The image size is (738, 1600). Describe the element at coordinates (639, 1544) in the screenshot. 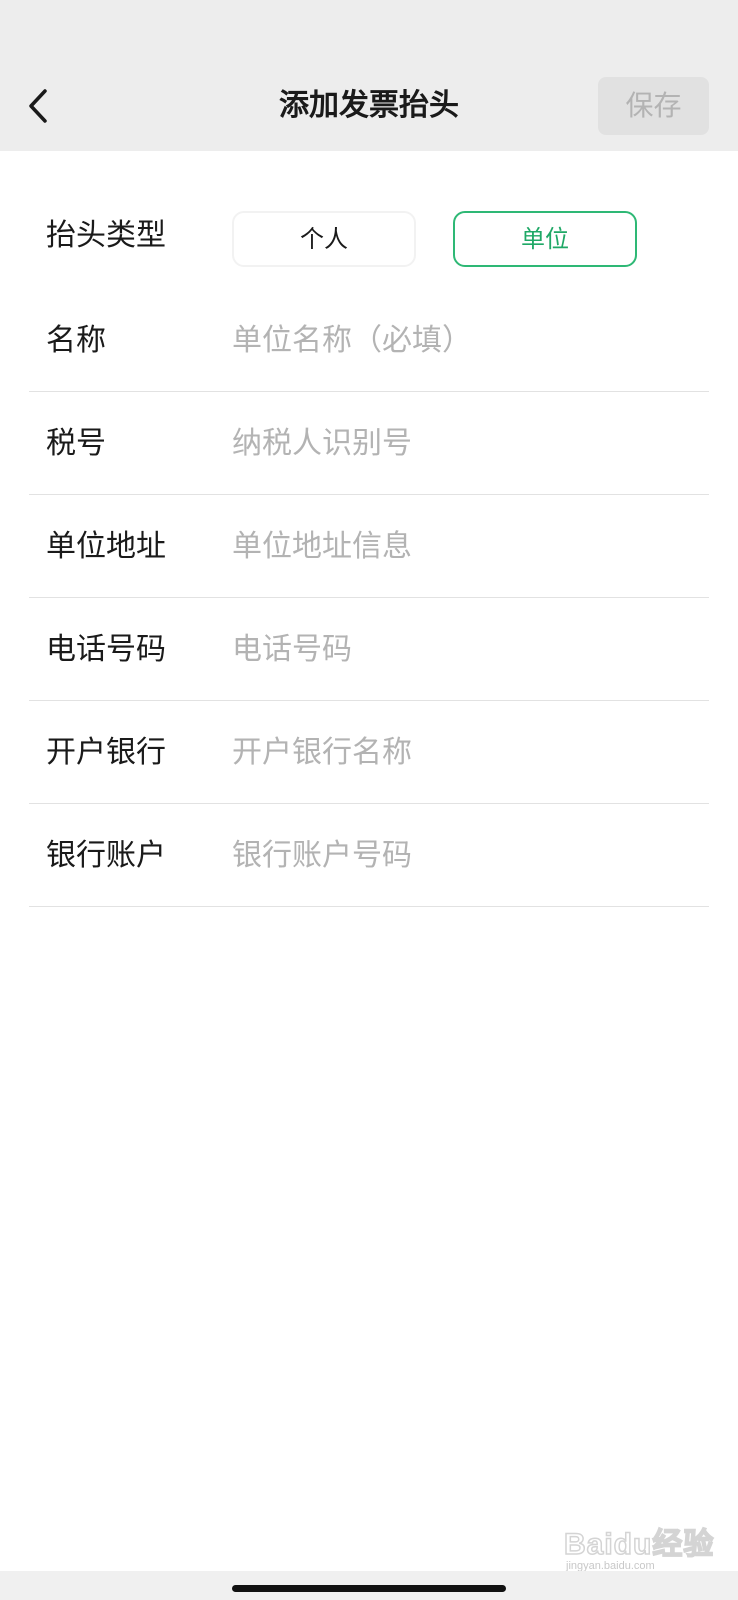

I see `watermark-brand: Baidu经验` at that location.